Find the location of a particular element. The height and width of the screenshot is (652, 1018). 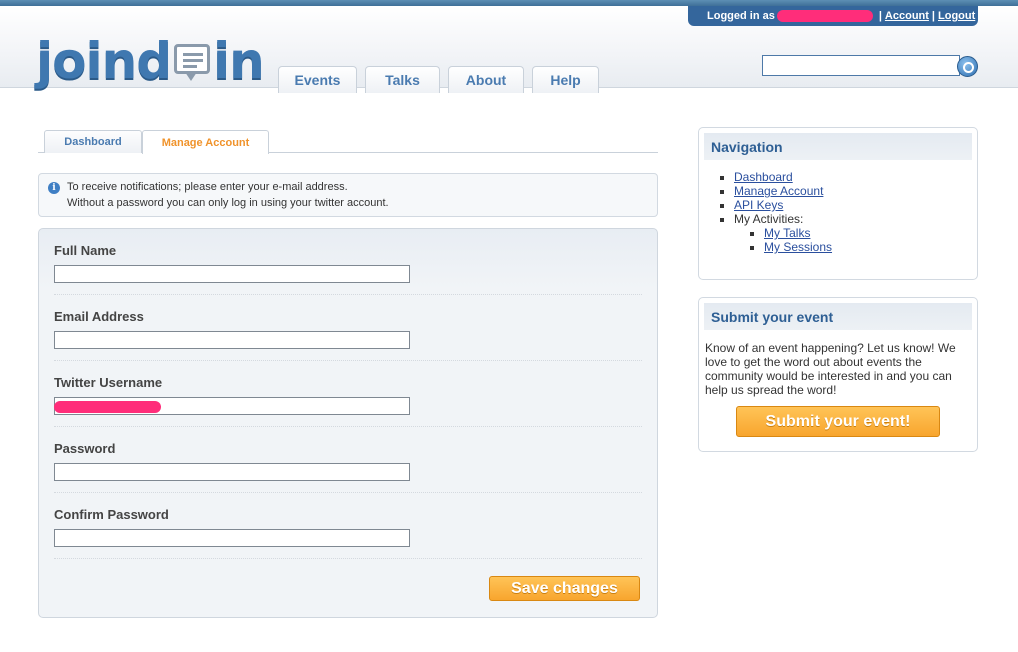

field-full-name: Full Name is located at coordinates (348, 262).